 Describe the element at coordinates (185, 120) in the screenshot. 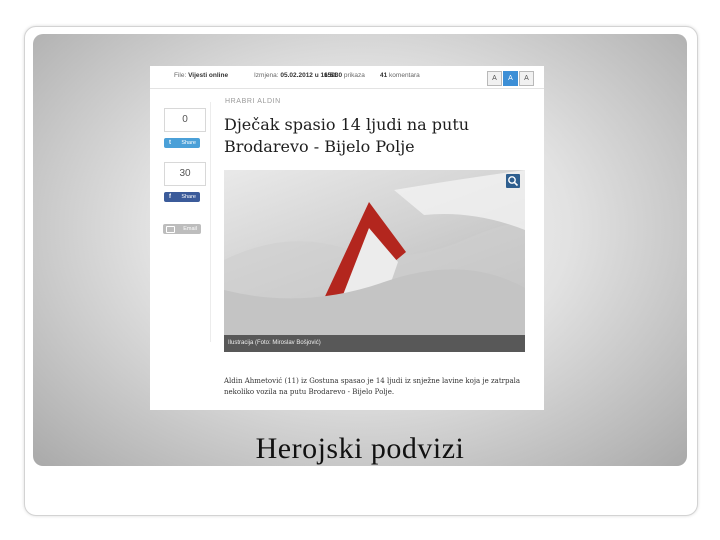

I see `twitter-share-count: 0` at that location.